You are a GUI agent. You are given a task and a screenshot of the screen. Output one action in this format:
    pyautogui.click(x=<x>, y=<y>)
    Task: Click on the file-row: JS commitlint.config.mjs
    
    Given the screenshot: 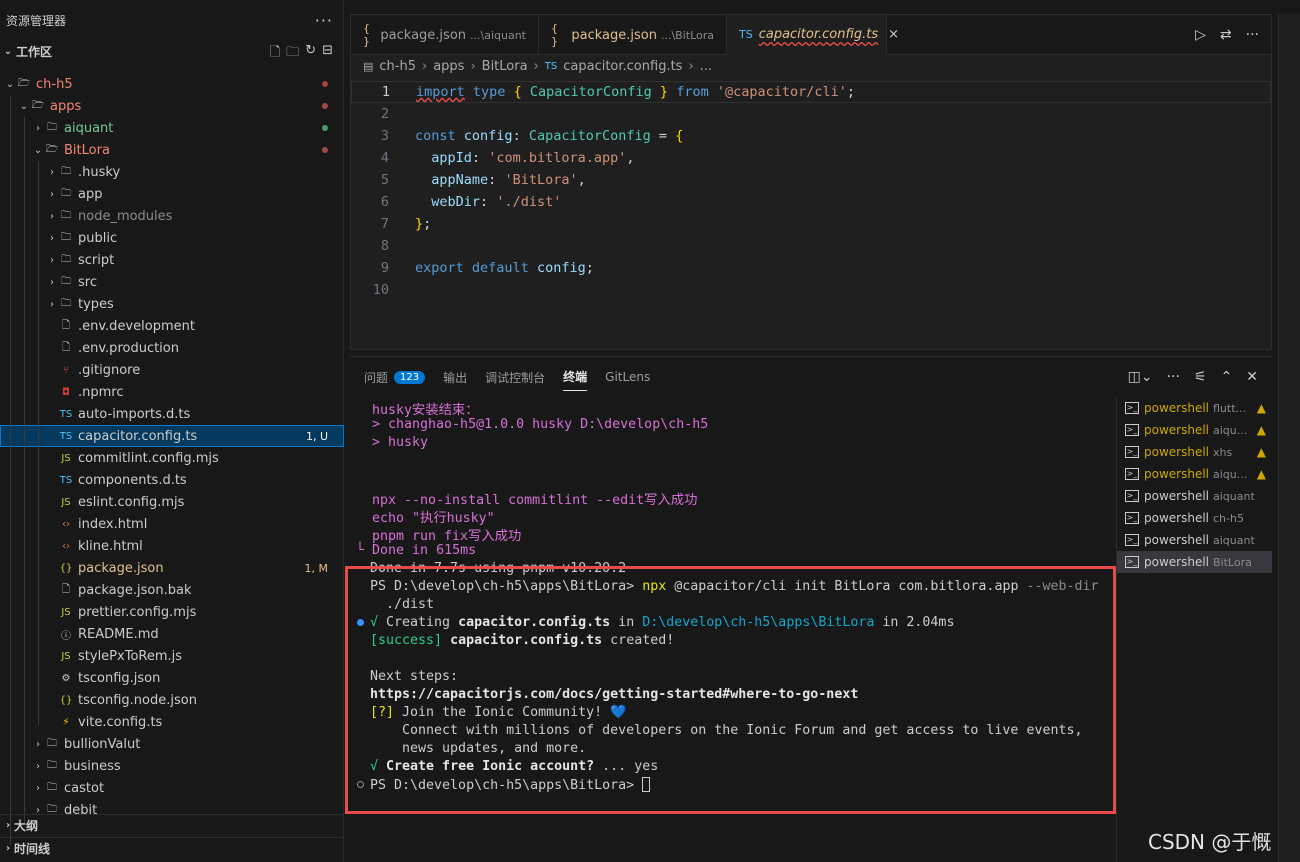 What is the action you would take?
    pyautogui.click(x=172, y=458)
    